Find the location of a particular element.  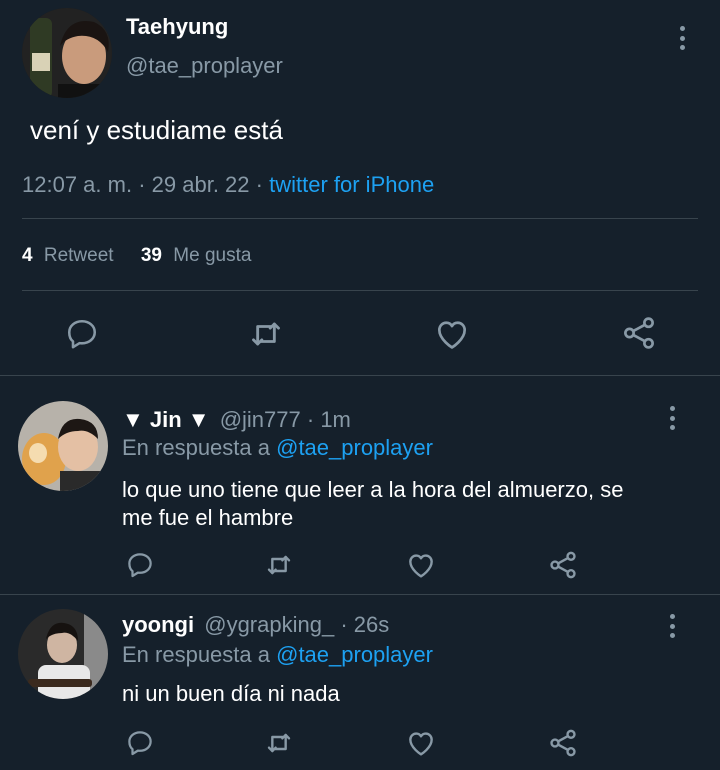

reply-1-reply-icon is located at coordinates (140, 565).